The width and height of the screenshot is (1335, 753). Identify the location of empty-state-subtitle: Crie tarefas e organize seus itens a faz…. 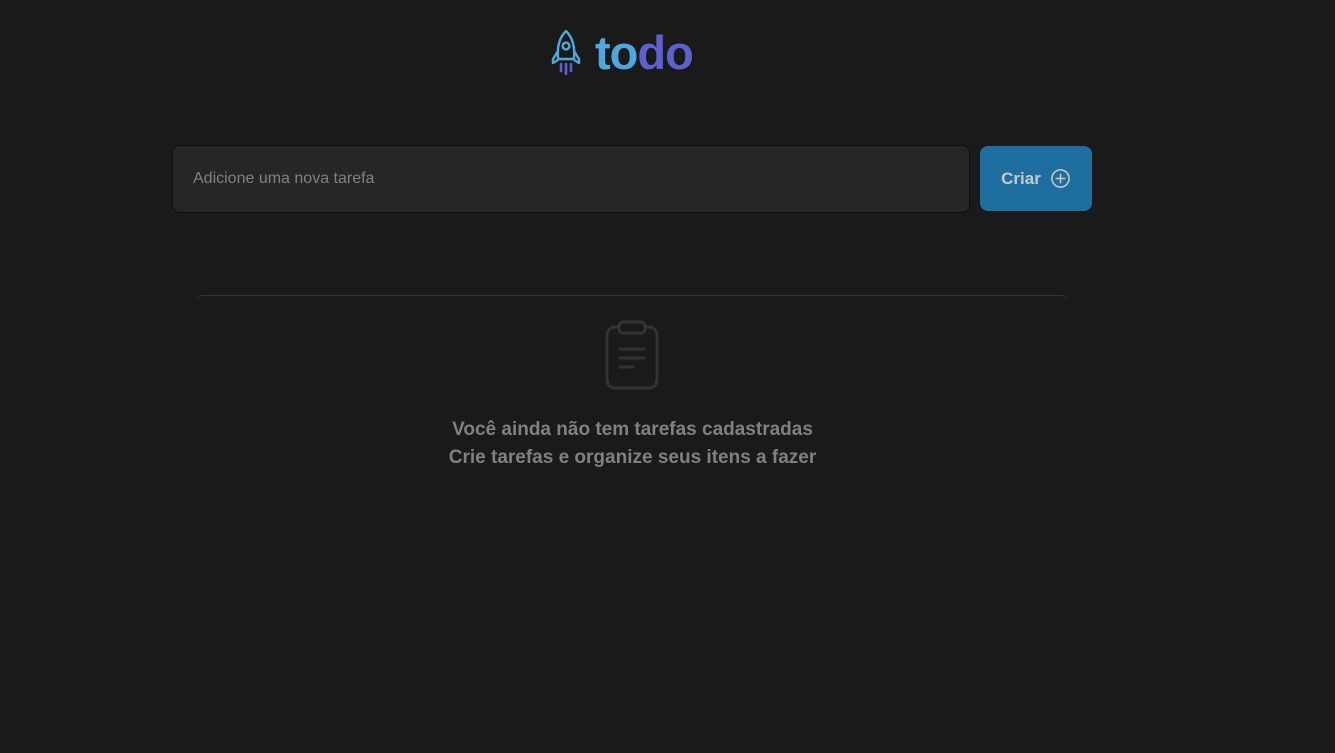
(632, 457).